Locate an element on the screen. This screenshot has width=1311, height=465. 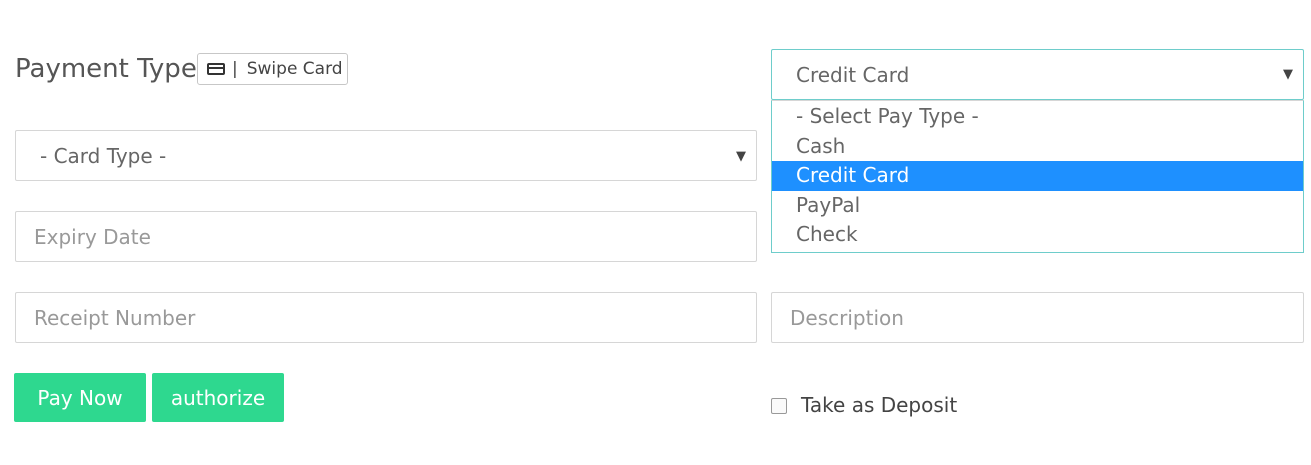
receipt-number-input: Receipt Number is located at coordinates (386, 317).